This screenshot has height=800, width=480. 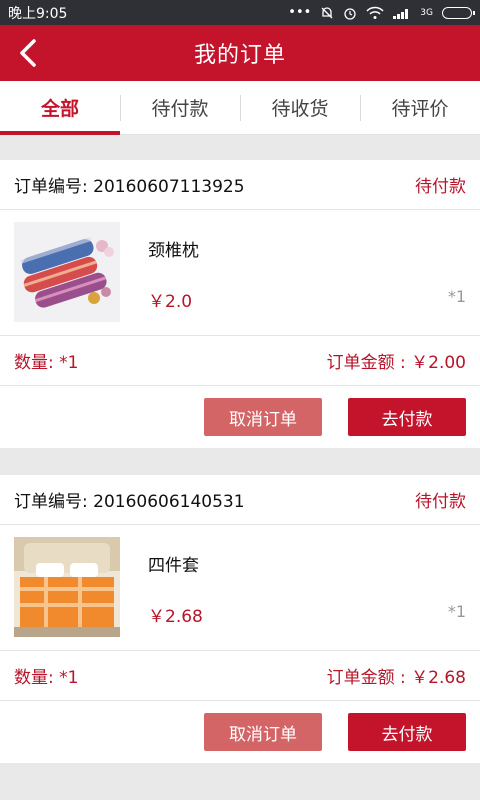 What do you see at coordinates (307, 272) in the screenshot?
I see `item-info: 颈椎枕 ￥2.0 *1` at bounding box center [307, 272].